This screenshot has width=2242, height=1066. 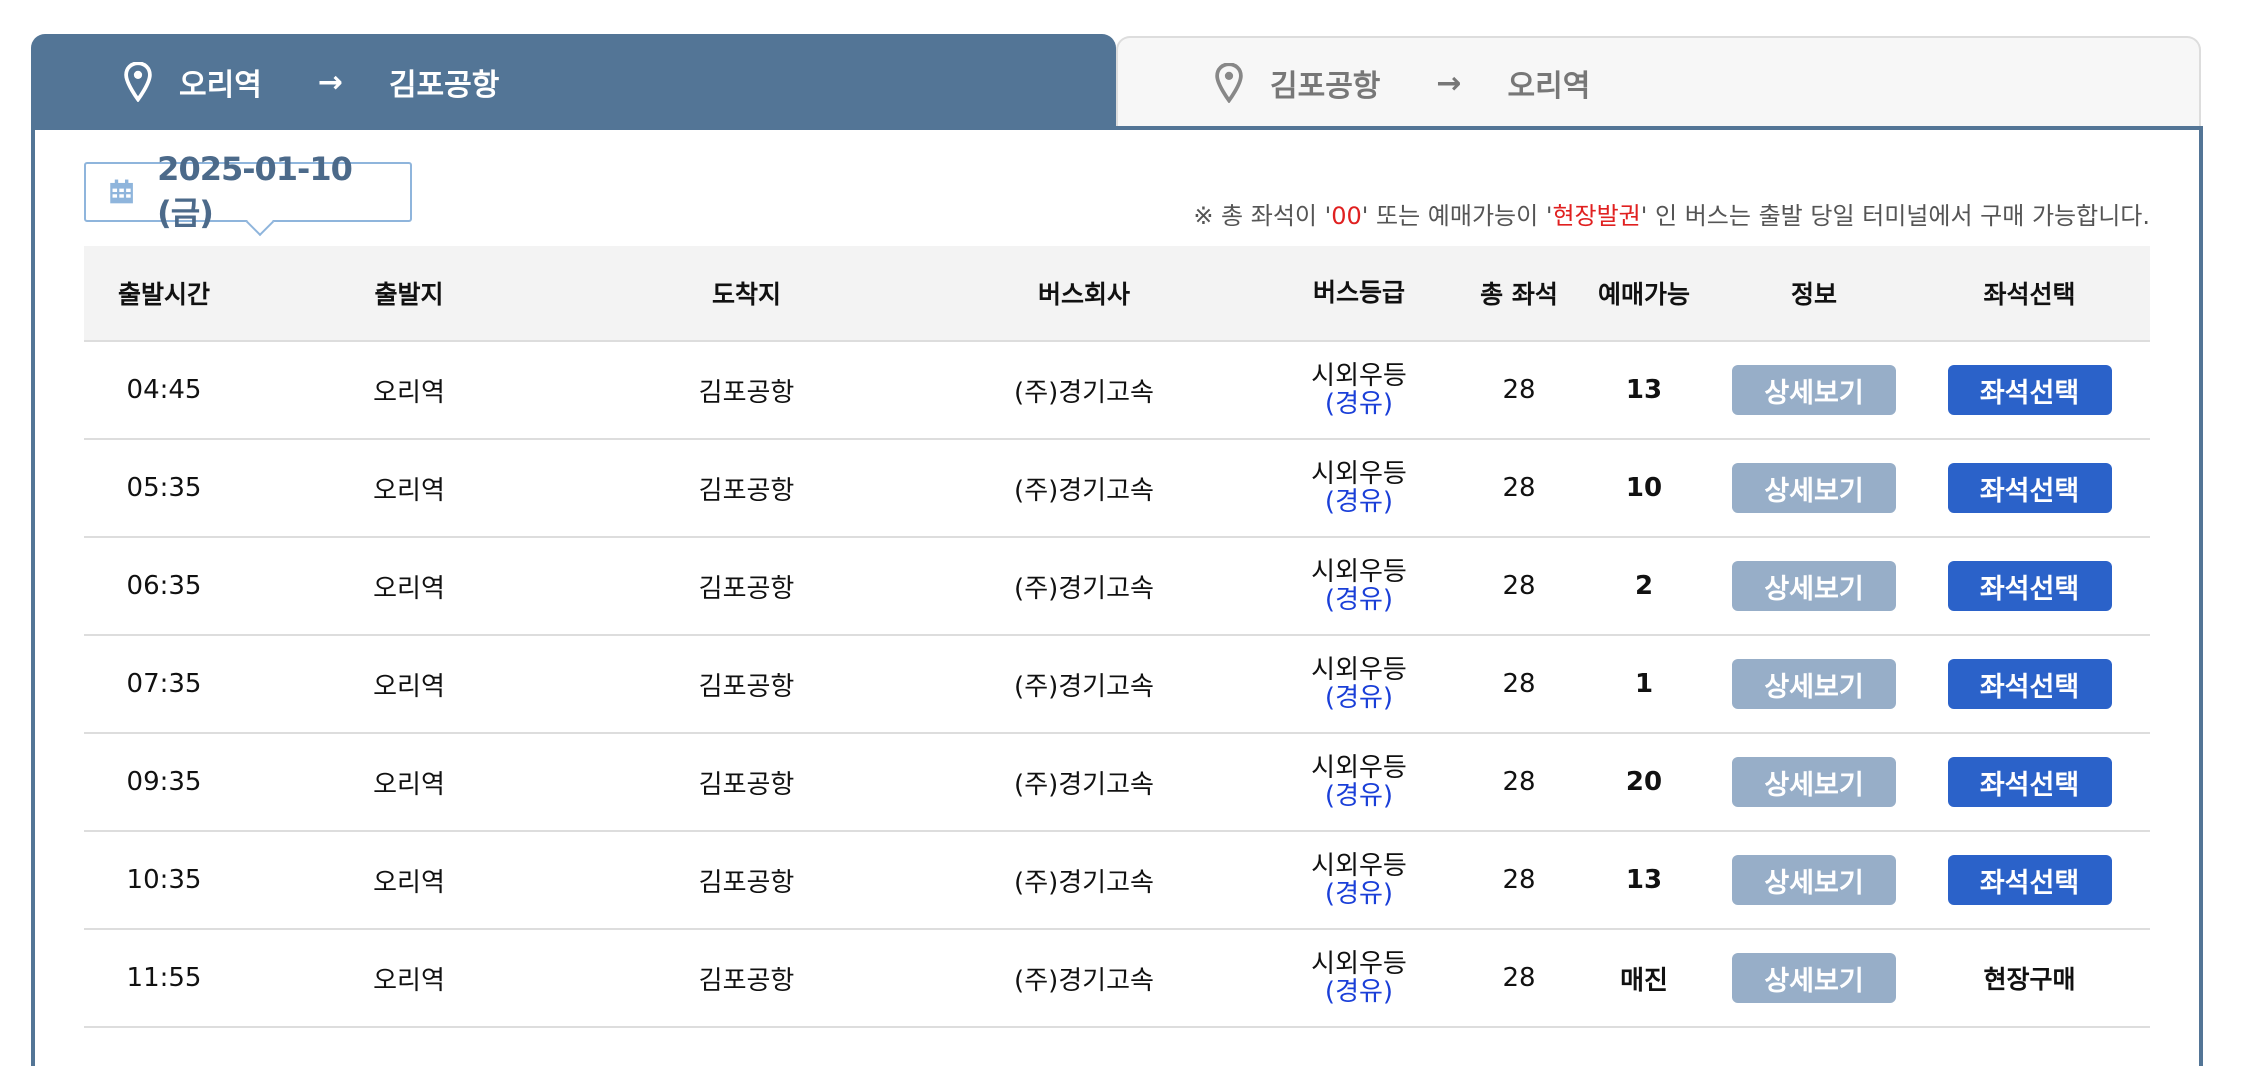 What do you see at coordinates (1644, 586) in the screenshot?
I see `available-seats: 2` at bounding box center [1644, 586].